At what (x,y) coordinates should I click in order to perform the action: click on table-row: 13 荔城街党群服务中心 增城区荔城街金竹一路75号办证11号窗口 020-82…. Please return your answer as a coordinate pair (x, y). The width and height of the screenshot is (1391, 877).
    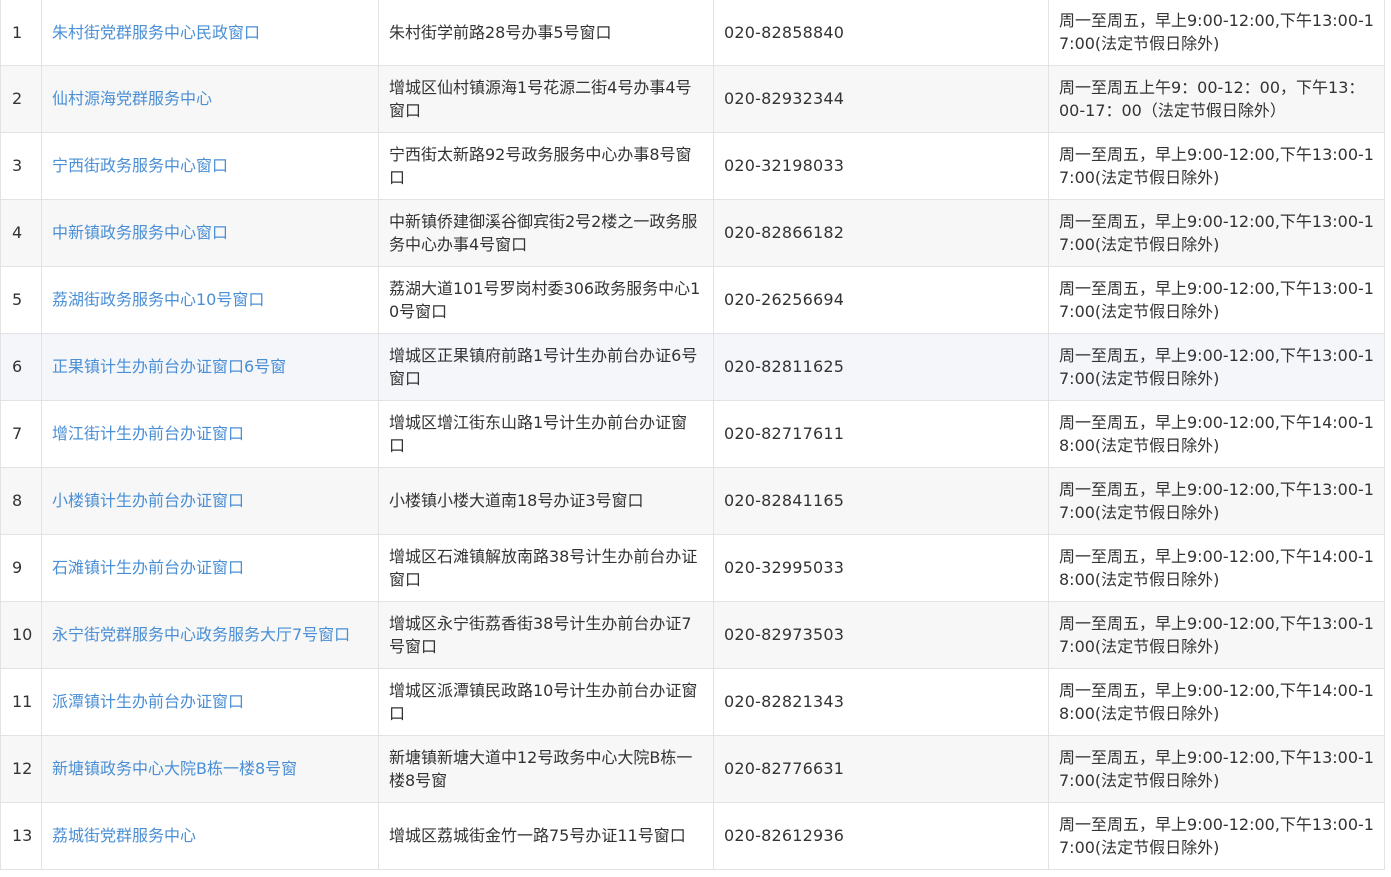
    Looking at the image, I should click on (692, 836).